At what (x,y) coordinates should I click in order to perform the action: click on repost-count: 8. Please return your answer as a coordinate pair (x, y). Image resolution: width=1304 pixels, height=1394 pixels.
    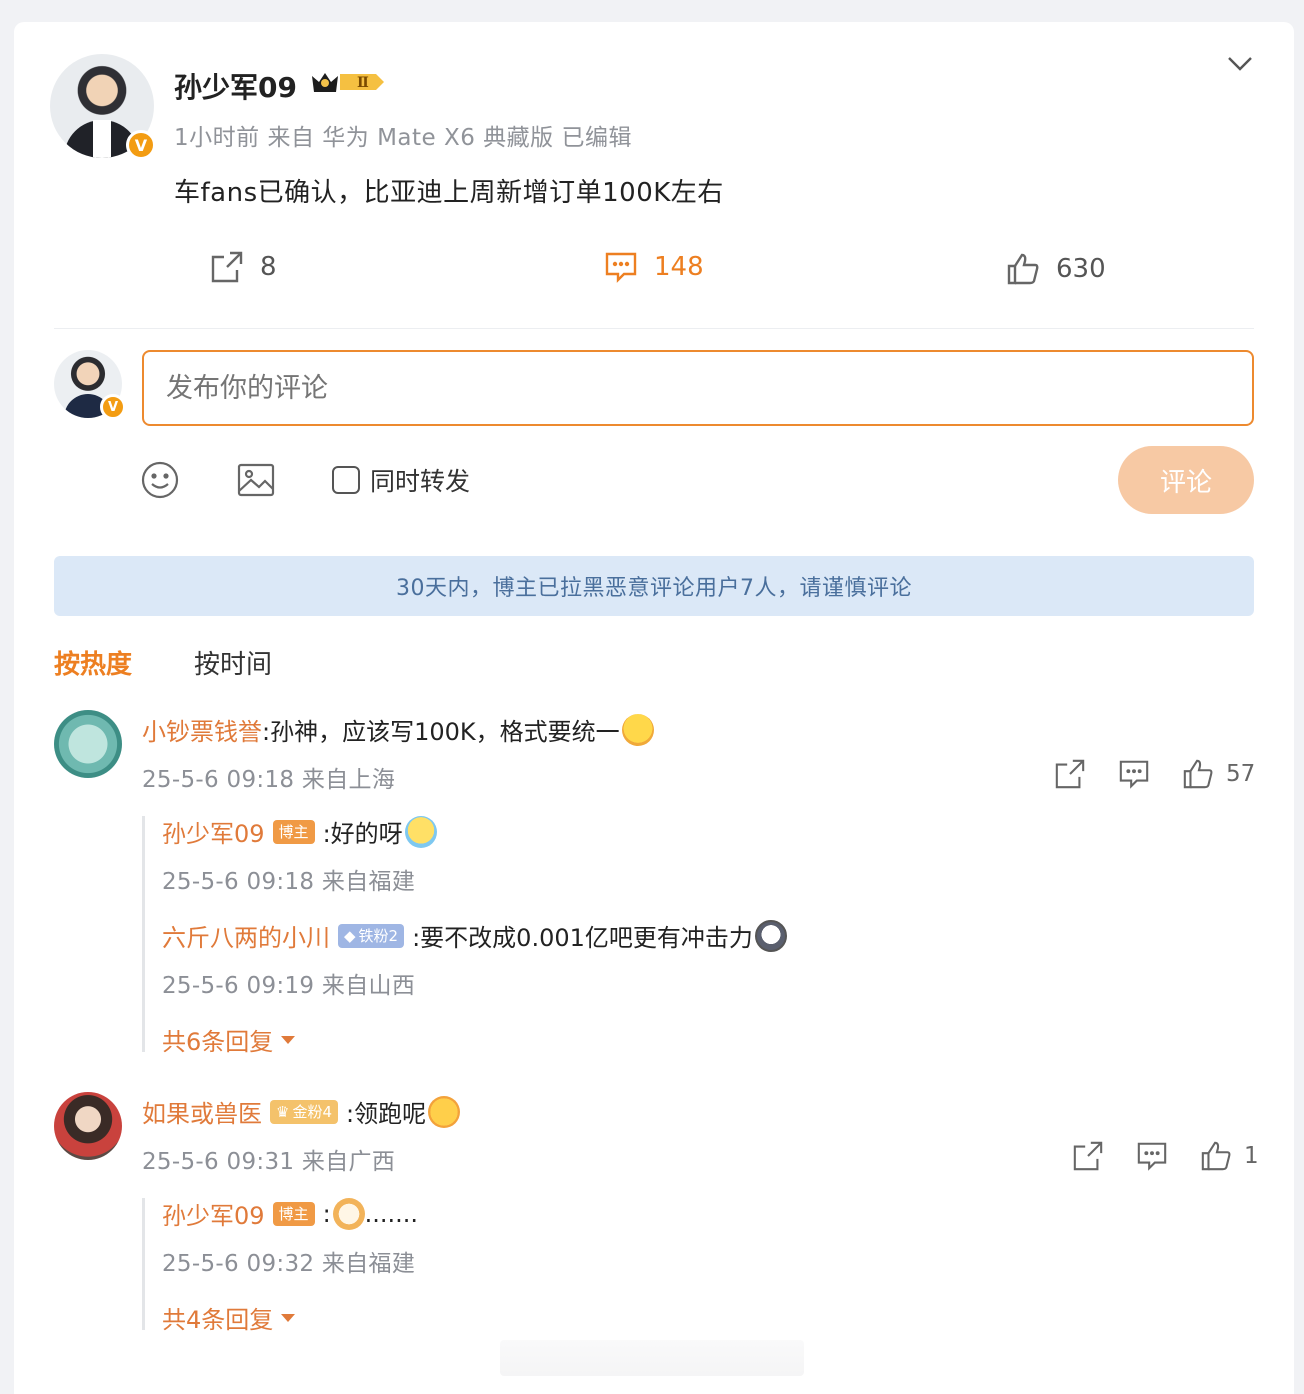
    Looking at the image, I should click on (268, 267).